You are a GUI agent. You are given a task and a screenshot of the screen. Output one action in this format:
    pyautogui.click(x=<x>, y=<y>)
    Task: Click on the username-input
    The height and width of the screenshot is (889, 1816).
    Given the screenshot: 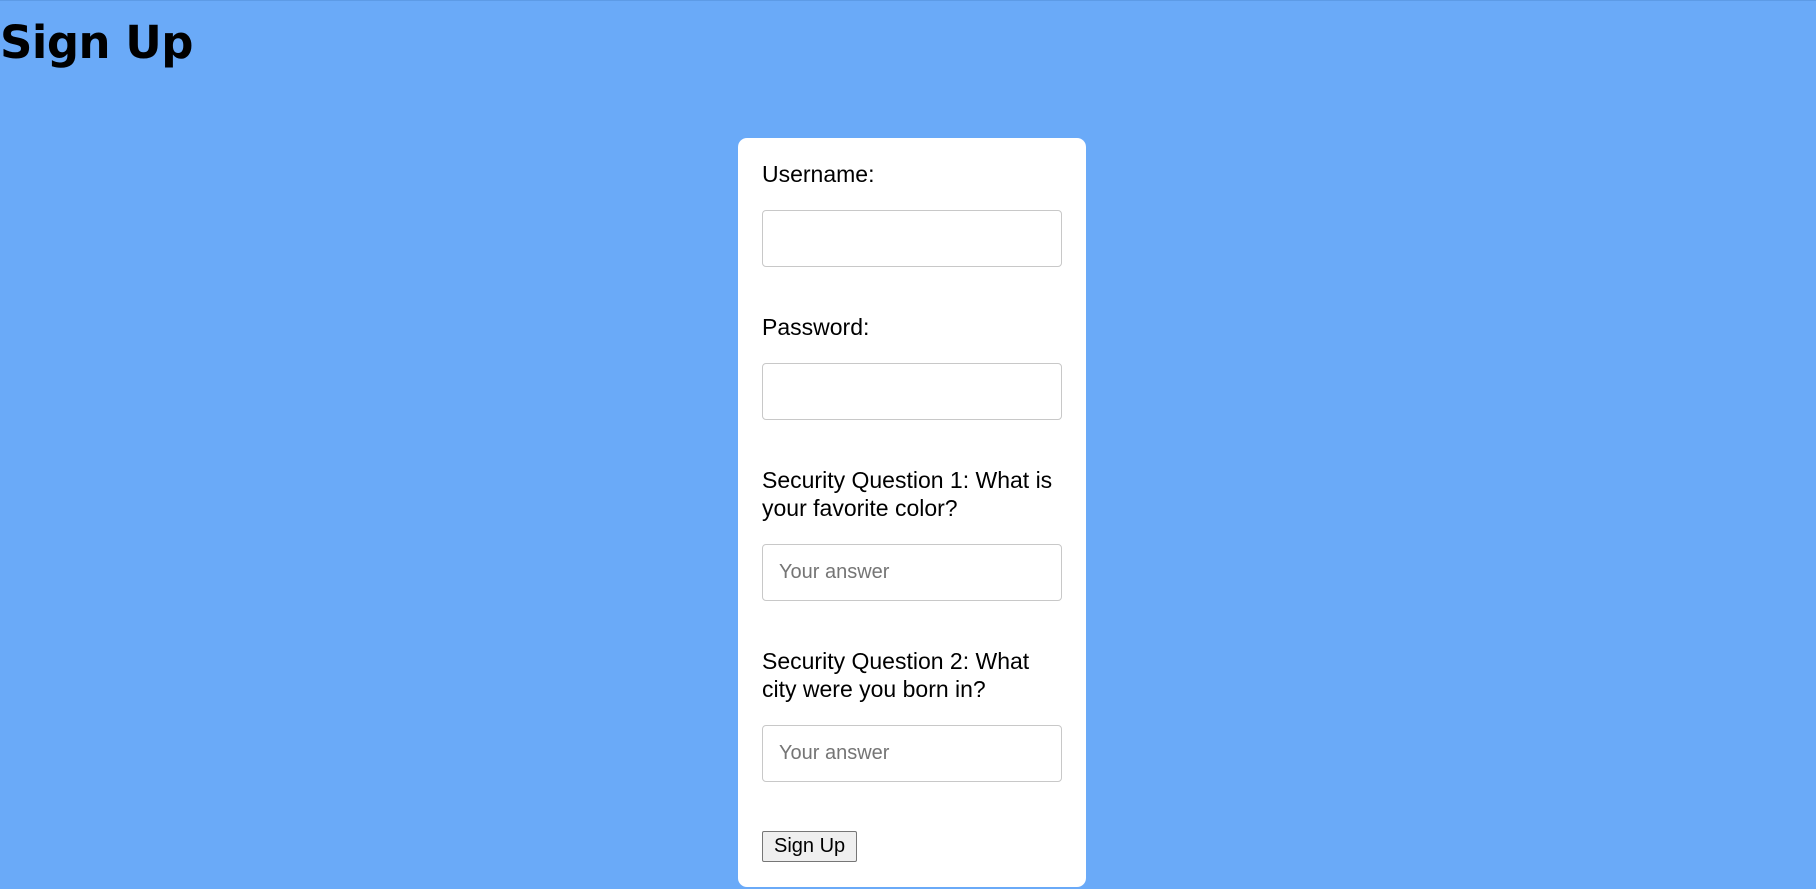 What is the action you would take?
    pyautogui.click(x=912, y=238)
    